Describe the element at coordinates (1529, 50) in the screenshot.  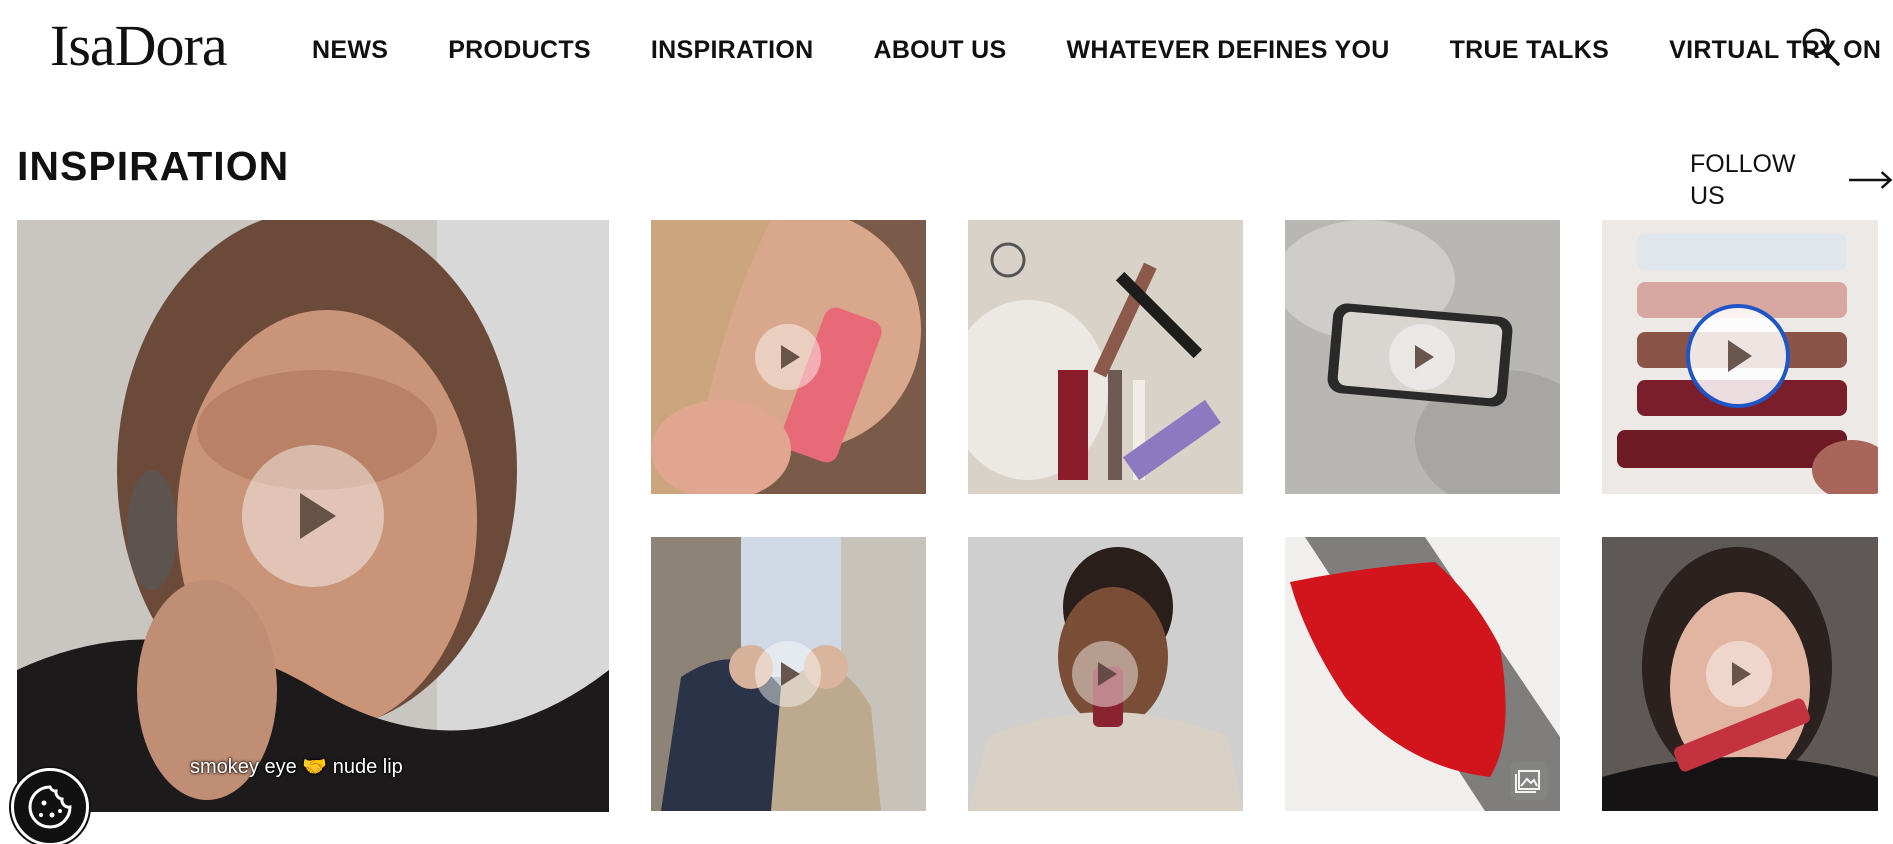
I see `nav-item-true-talks: TRUE TALKS` at that location.